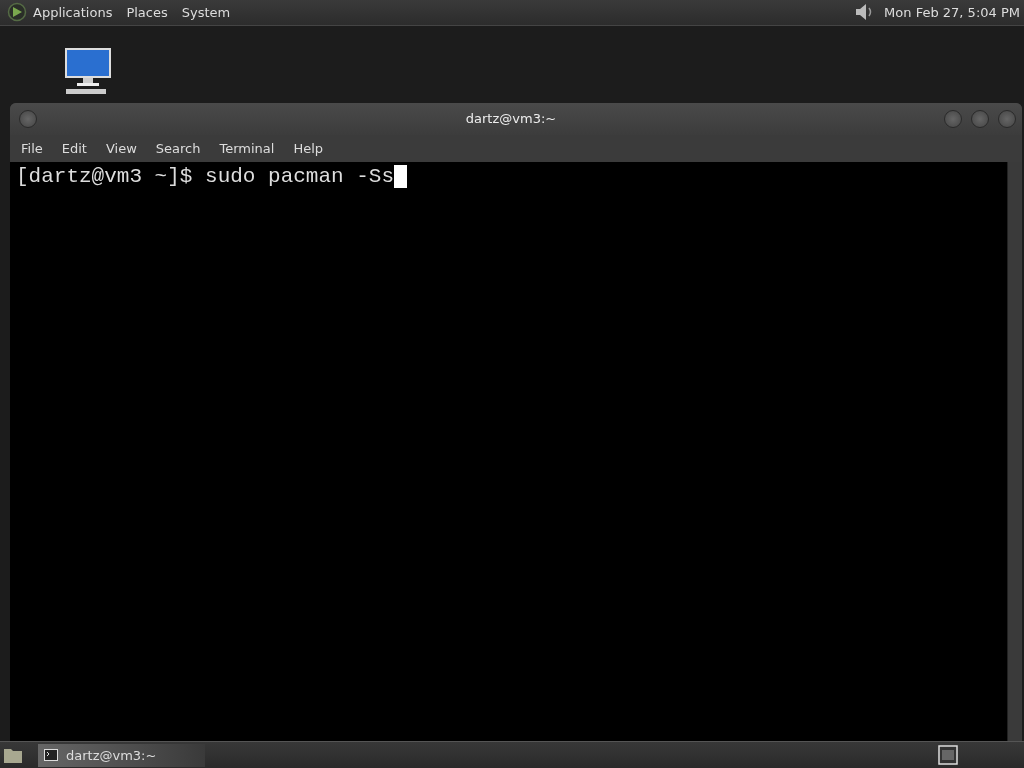 This screenshot has width=1024, height=768. I want to click on menu-item: Help, so click(308, 148).